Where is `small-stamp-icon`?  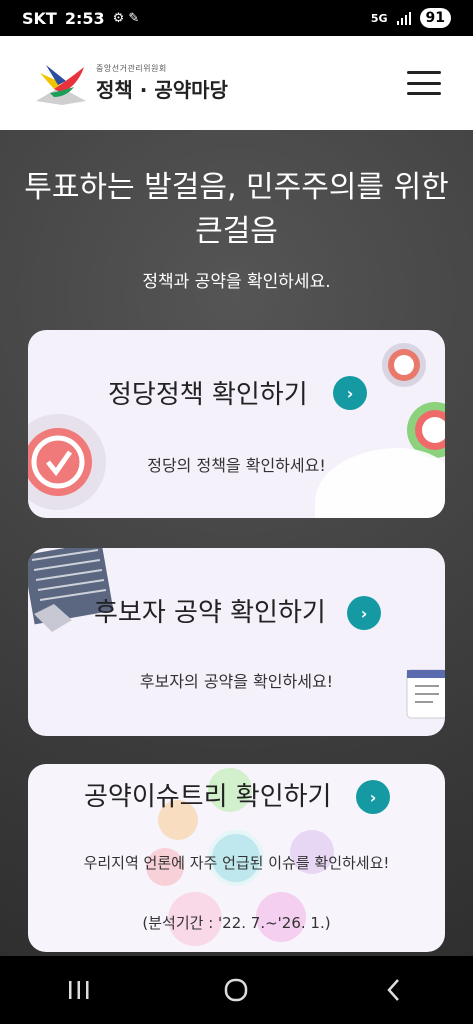
small-stamp-icon is located at coordinates (404, 365).